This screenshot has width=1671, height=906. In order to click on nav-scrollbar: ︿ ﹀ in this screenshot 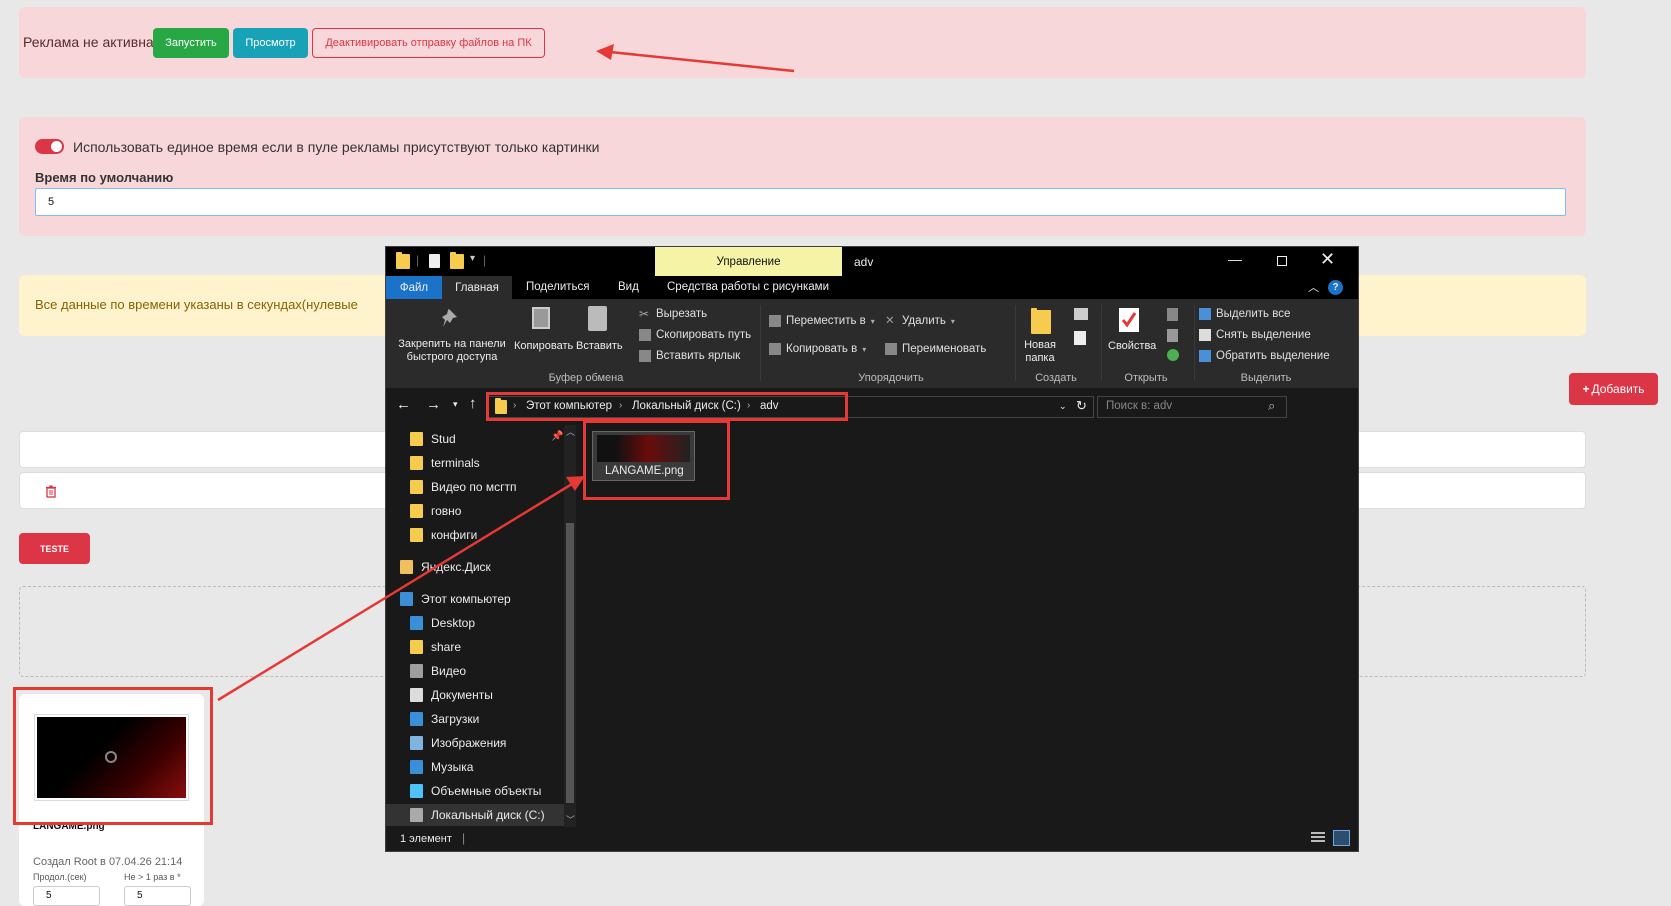, I will do `click(570, 626)`.